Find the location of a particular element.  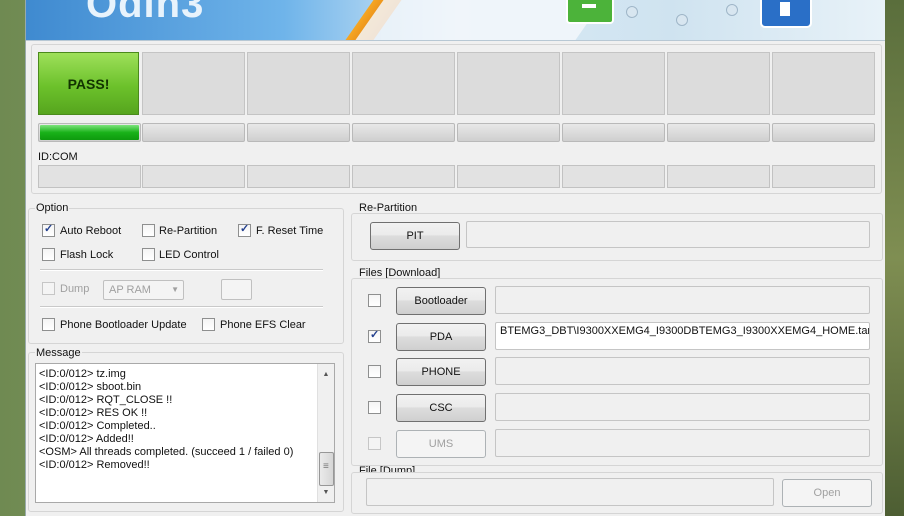

message-line: <ID:0/012> tz.img is located at coordinates (82, 374).